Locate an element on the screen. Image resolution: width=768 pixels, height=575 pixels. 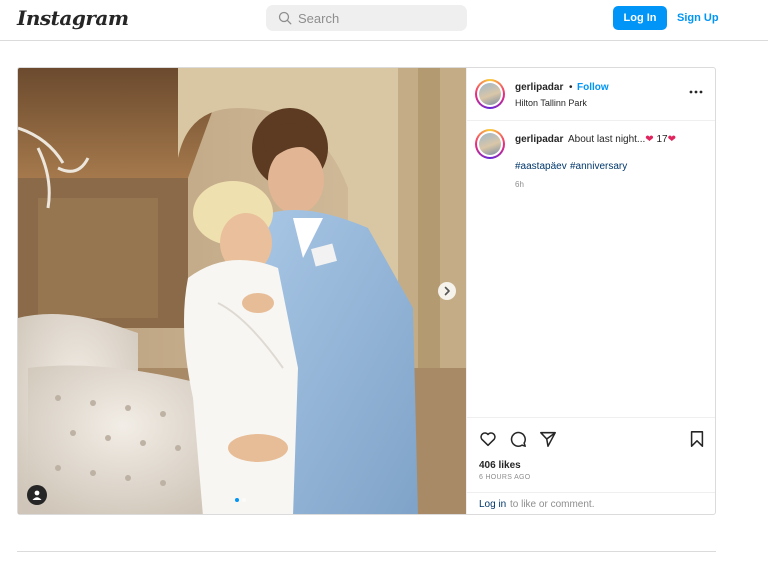
share-icon is located at coordinates (548, 439).